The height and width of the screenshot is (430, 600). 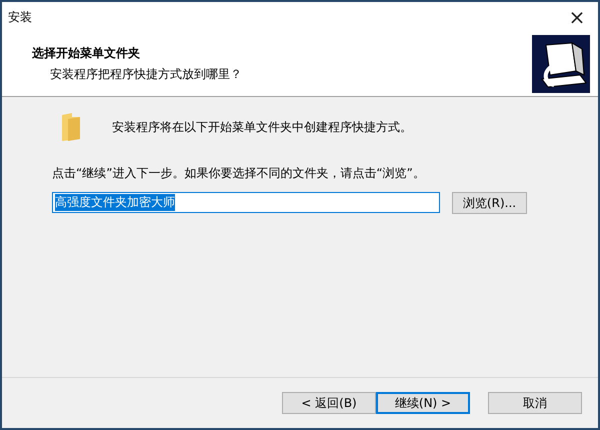 What do you see at coordinates (246, 202) in the screenshot?
I see `folder-input-field: 高强度文件夹加密大师` at bounding box center [246, 202].